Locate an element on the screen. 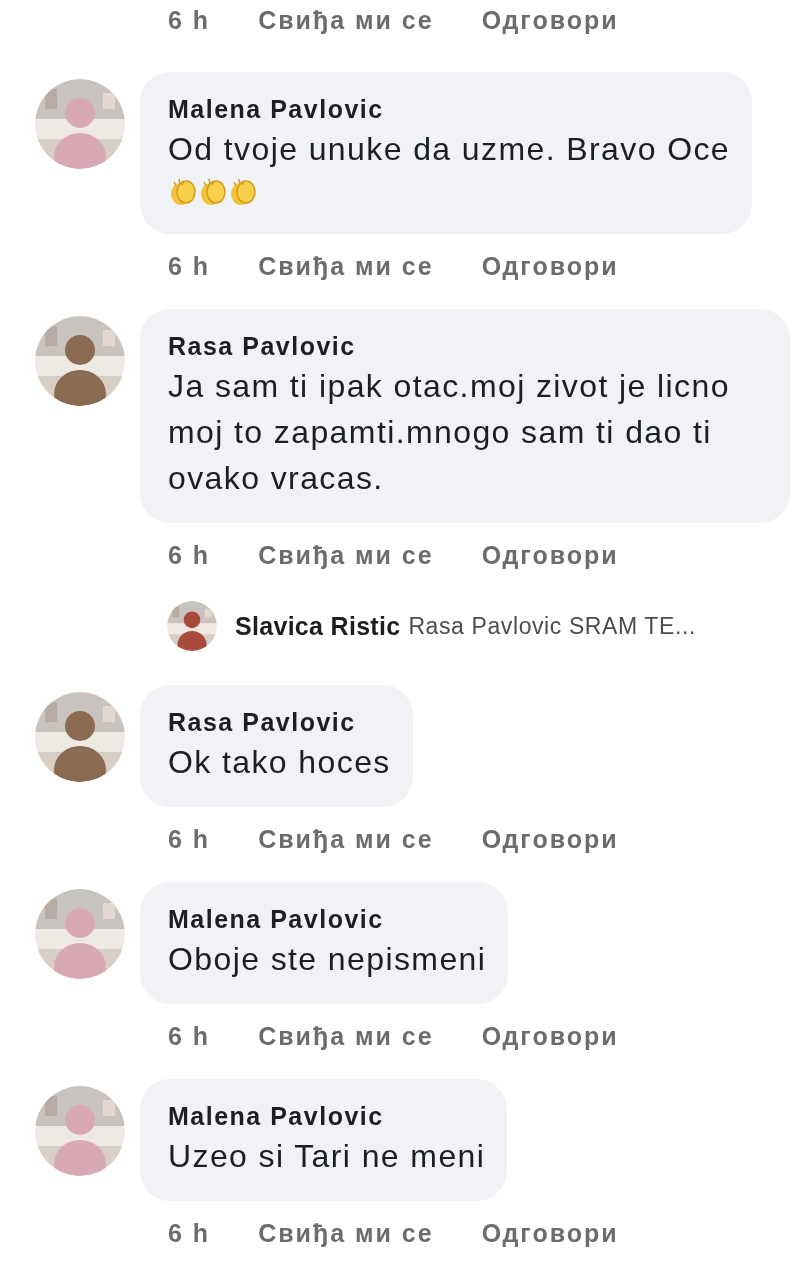  comment-text: Od tvoje unuke da uzme. Bravo Oce is located at coordinates (449, 149).